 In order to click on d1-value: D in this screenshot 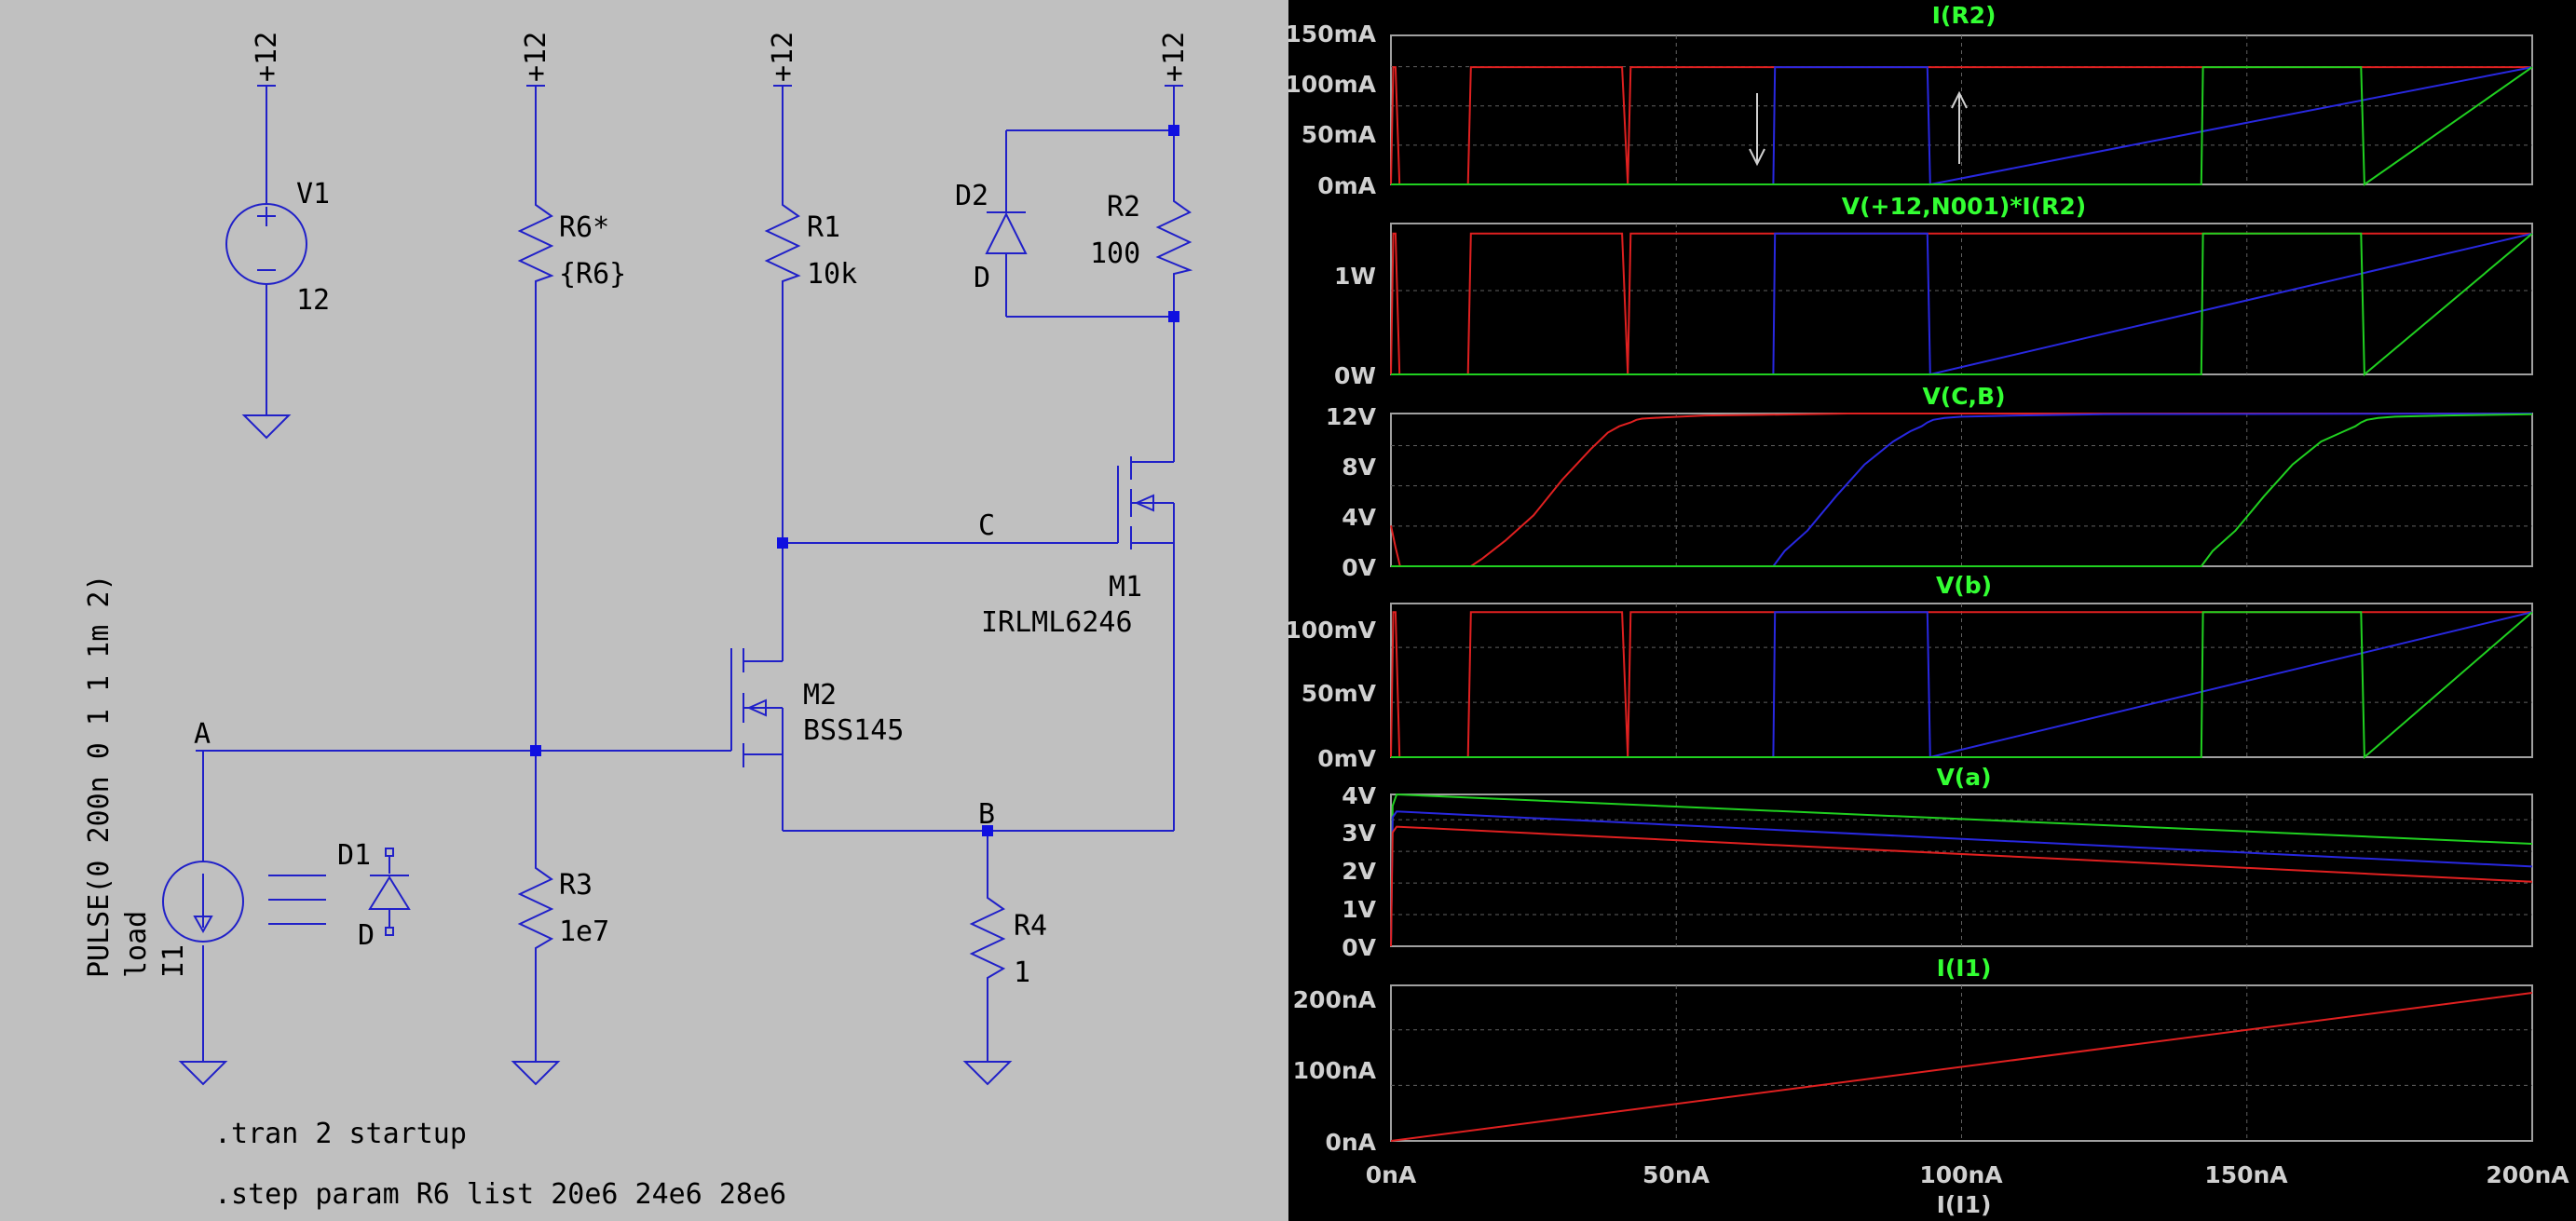, I will do `click(366, 936)`.